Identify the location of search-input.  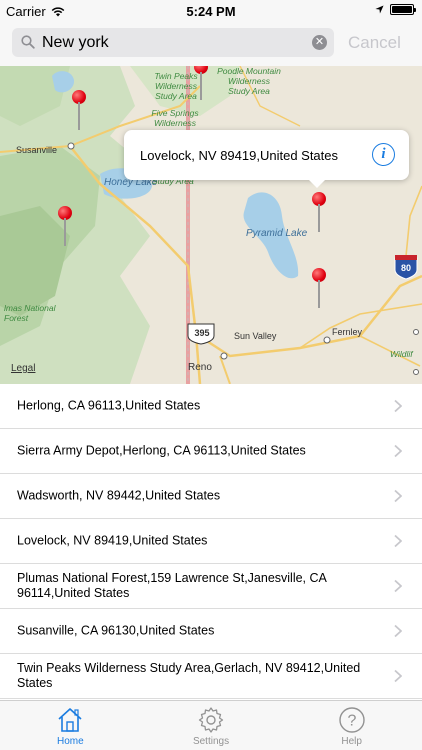
(177, 42).